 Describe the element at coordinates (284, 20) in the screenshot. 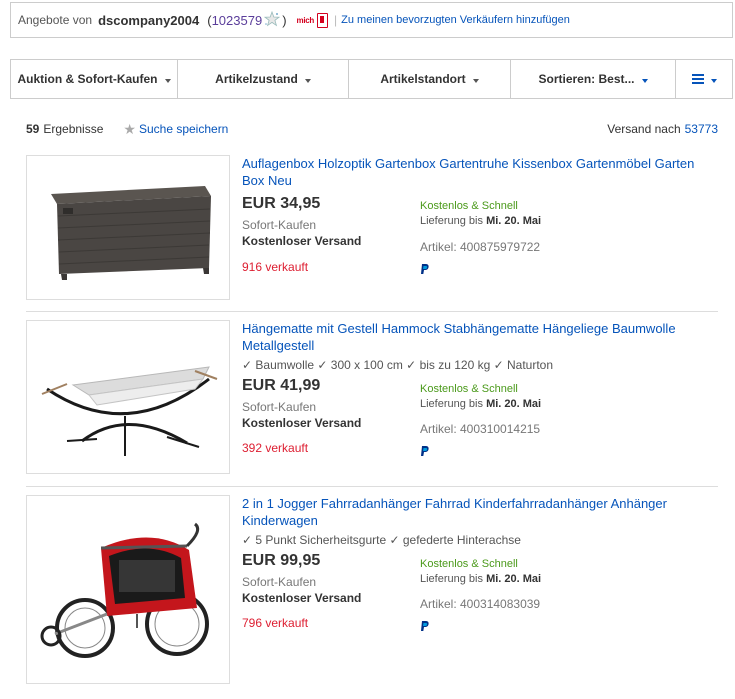

I see `score-paren-close: )` at that location.